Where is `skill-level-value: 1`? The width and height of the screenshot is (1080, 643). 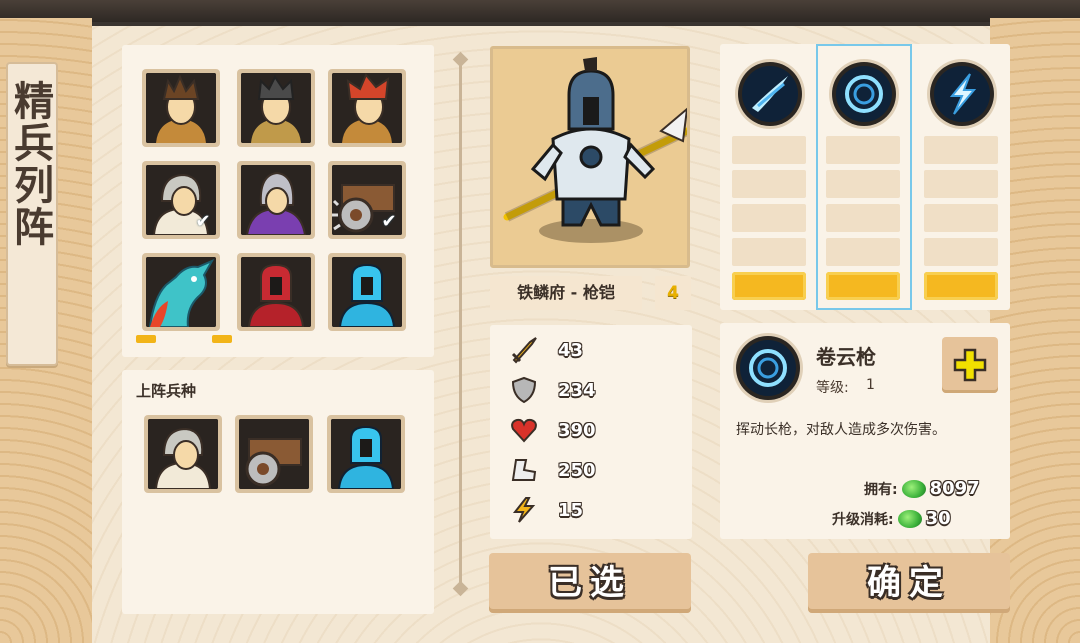 skill-level-value: 1 is located at coordinates (870, 385).